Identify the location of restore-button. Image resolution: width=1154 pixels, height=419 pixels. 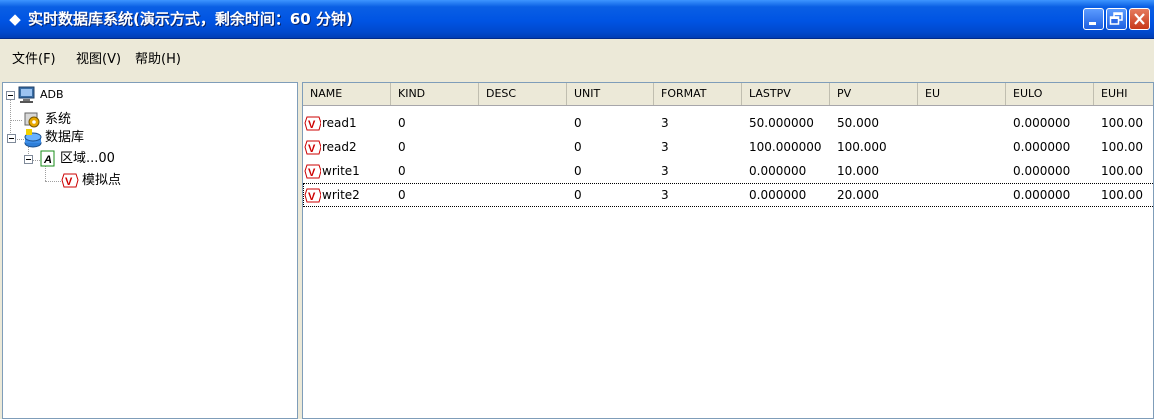
(1116, 19).